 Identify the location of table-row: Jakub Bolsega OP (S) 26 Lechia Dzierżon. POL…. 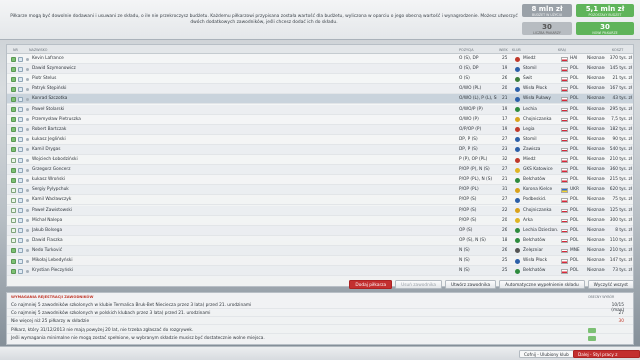
(320, 230).